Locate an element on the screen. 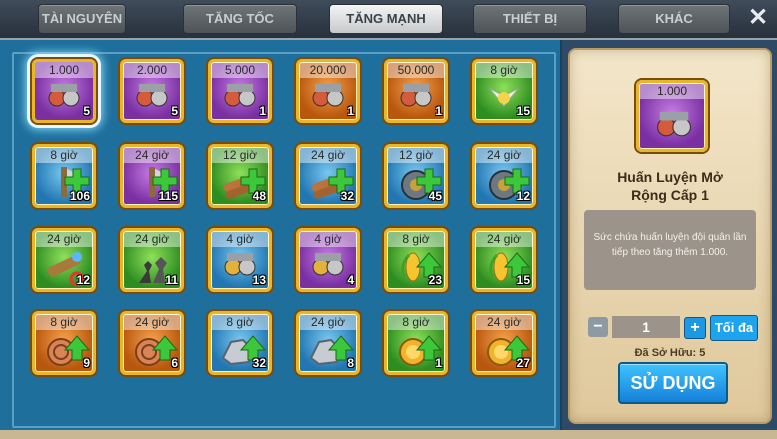  item-fake-army: 24 giờ 11 is located at coordinates (152, 260).